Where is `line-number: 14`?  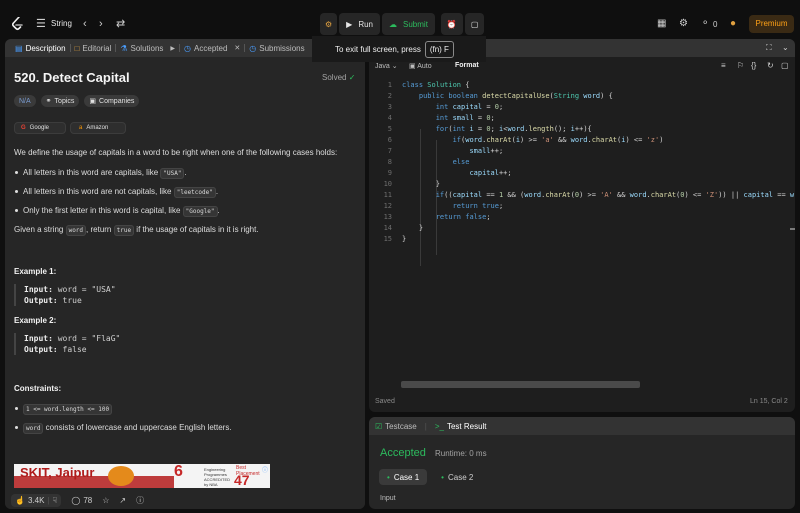
line-number: 14 is located at coordinates (387, 228).